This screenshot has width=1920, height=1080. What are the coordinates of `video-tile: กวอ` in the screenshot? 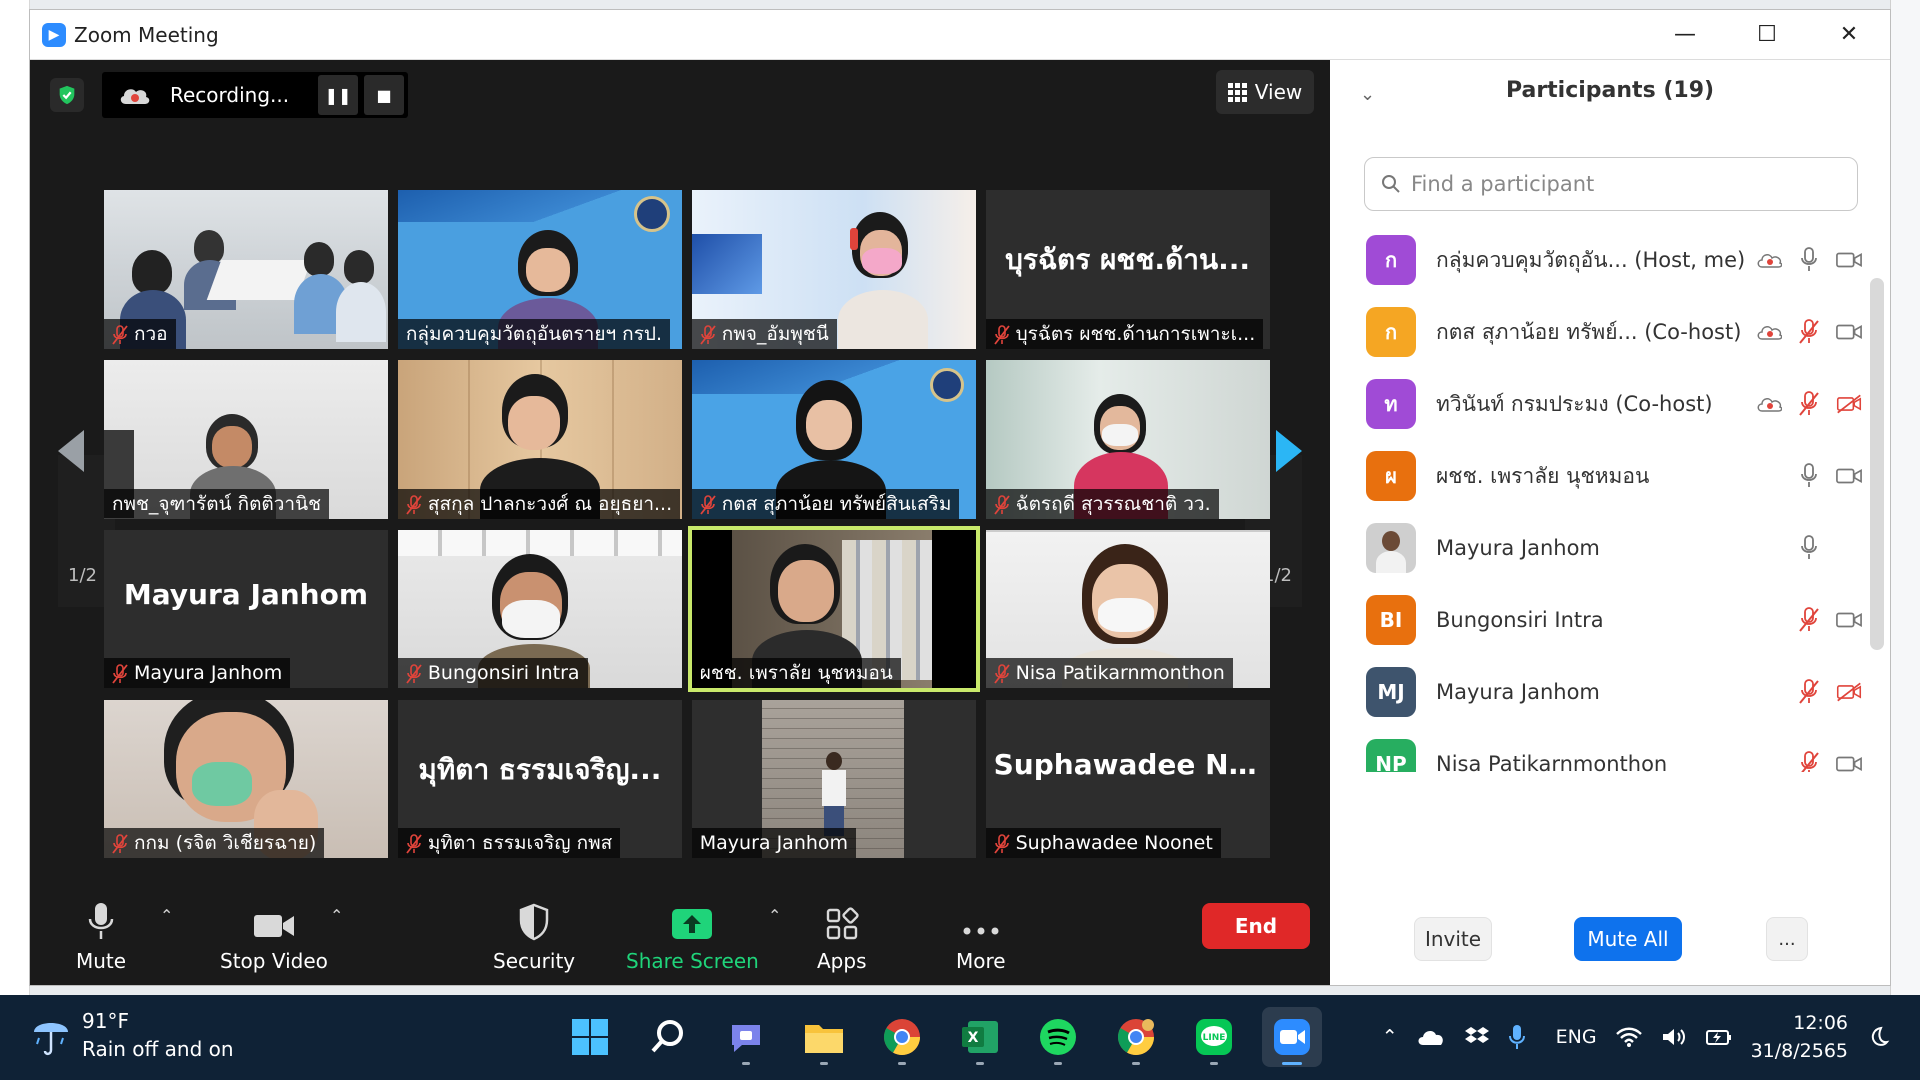 It's located at (246, 269).